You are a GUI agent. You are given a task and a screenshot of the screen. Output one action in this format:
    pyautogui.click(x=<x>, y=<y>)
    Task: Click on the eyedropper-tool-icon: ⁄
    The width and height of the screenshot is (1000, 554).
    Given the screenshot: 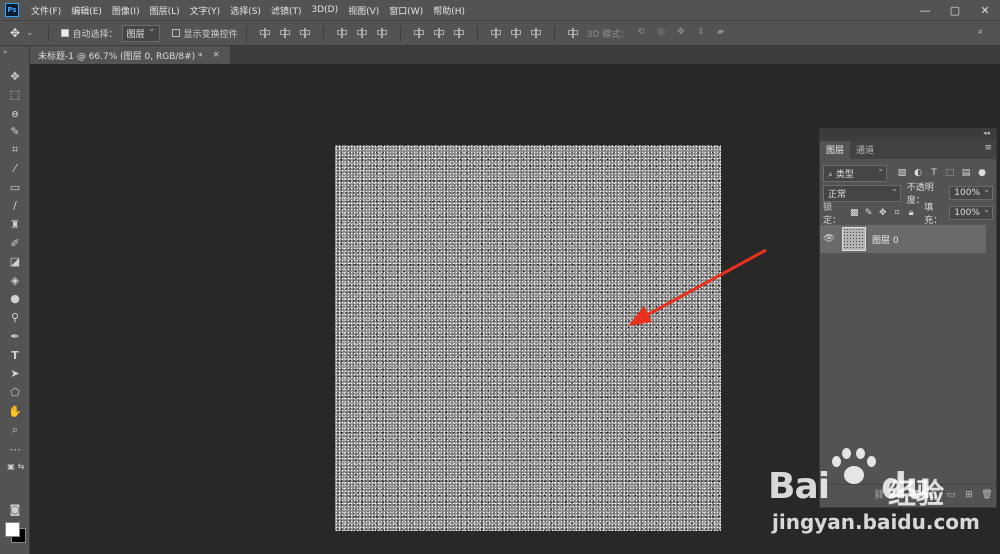 What is the action you would take?
    pyautogui.click(x=15, y=168)
    